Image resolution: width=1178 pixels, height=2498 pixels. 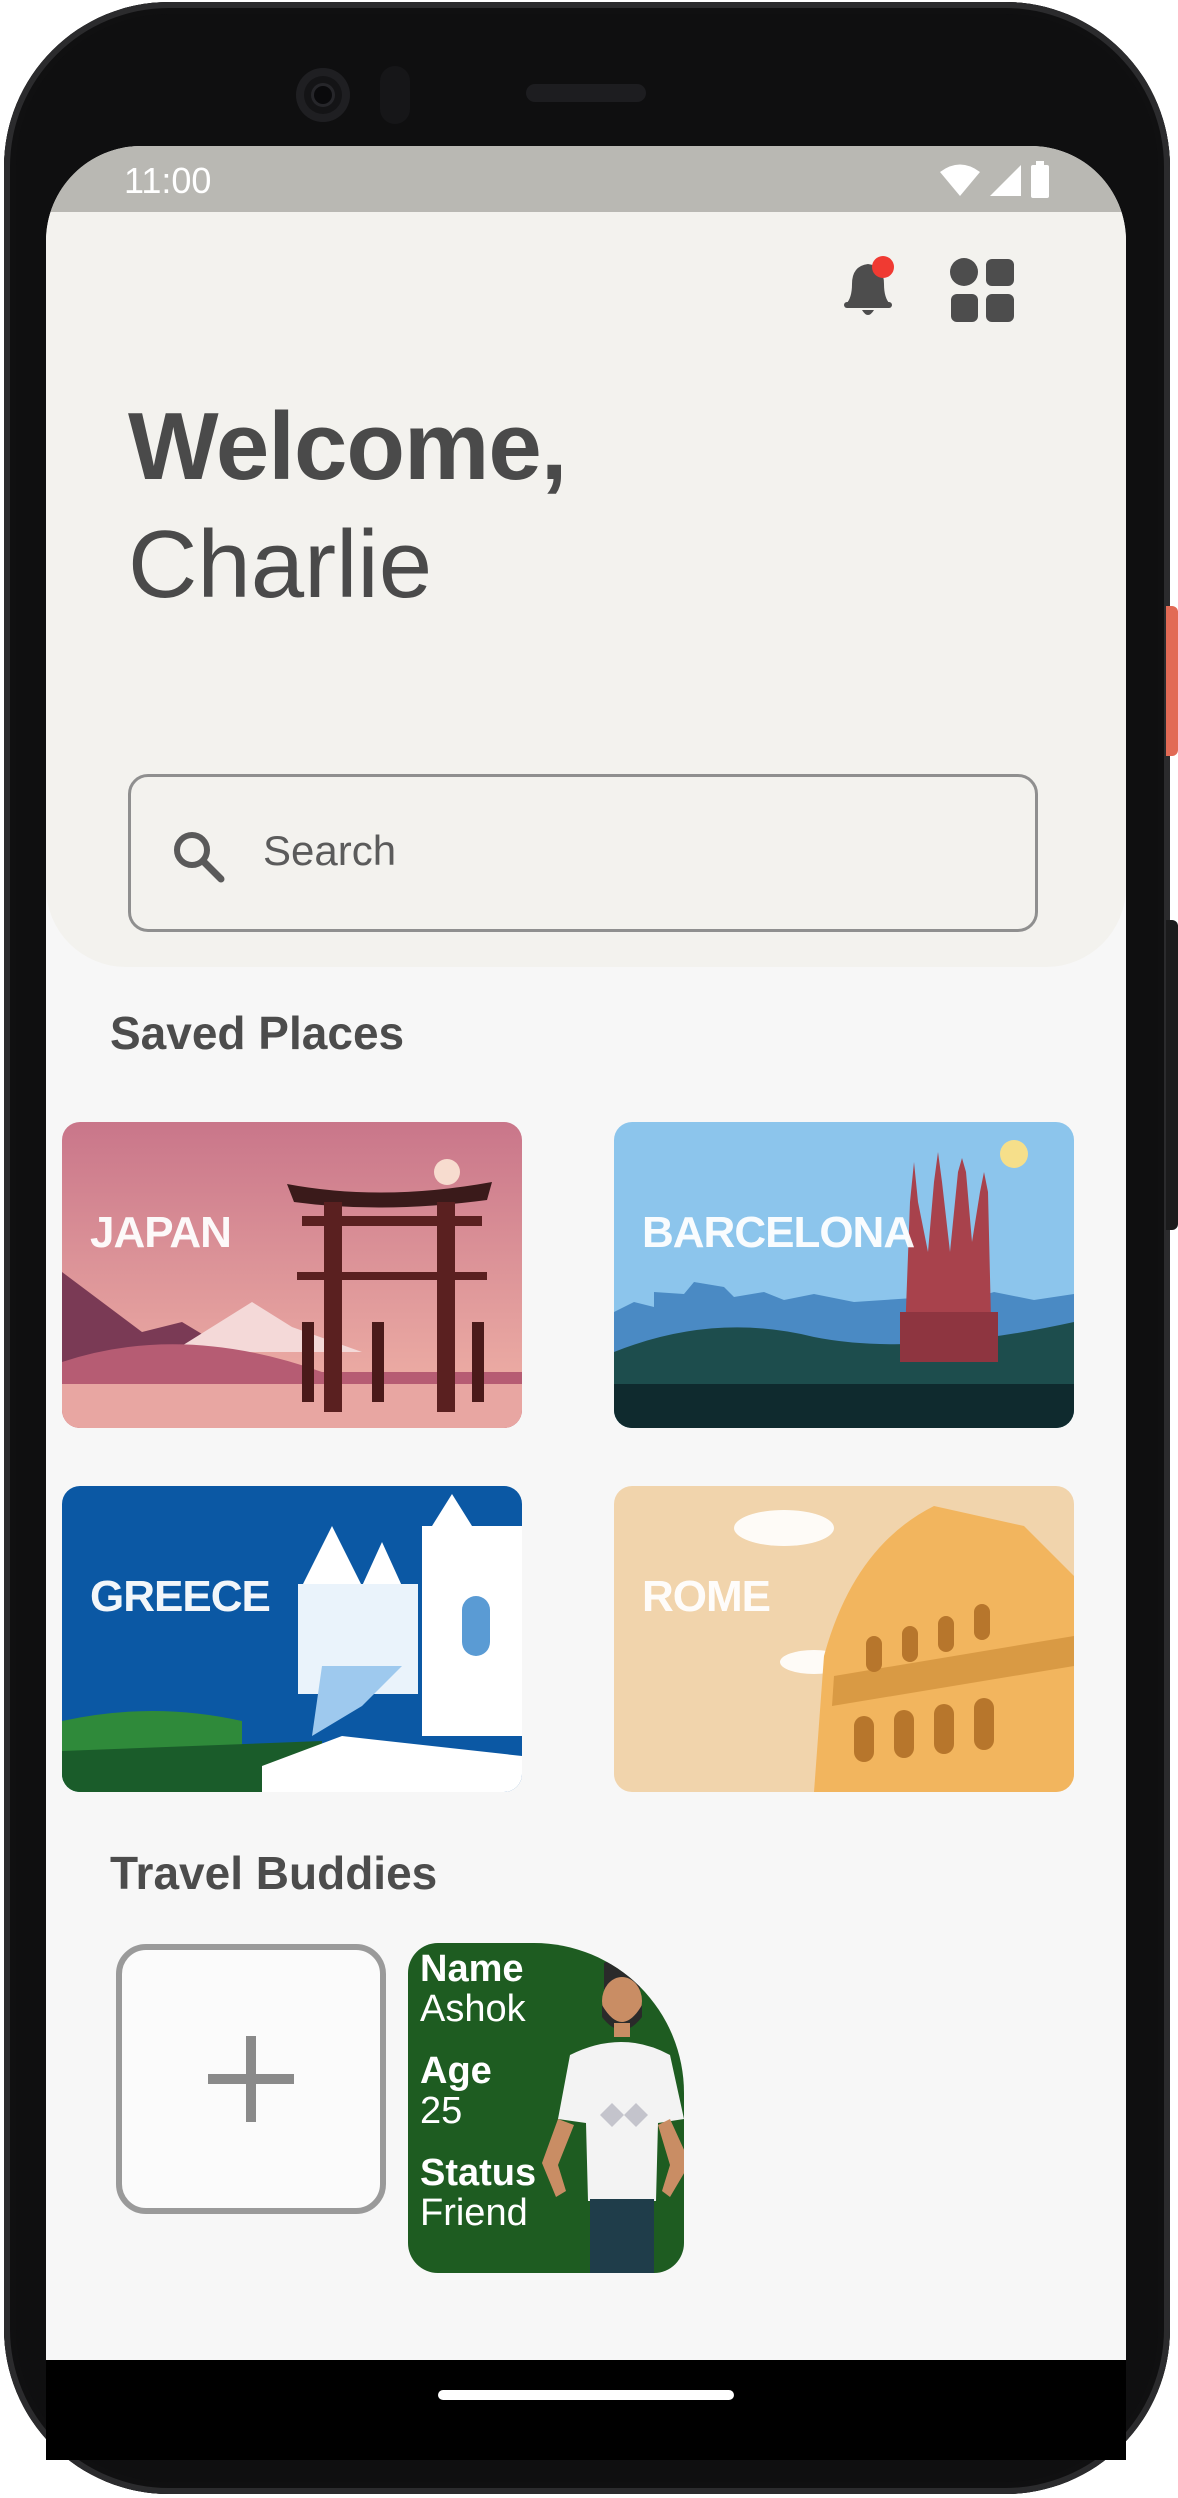 What do you see at coordinates (960, 180) in the screenshot?
I see `wifi-icon` at bounding box center [960, 180].